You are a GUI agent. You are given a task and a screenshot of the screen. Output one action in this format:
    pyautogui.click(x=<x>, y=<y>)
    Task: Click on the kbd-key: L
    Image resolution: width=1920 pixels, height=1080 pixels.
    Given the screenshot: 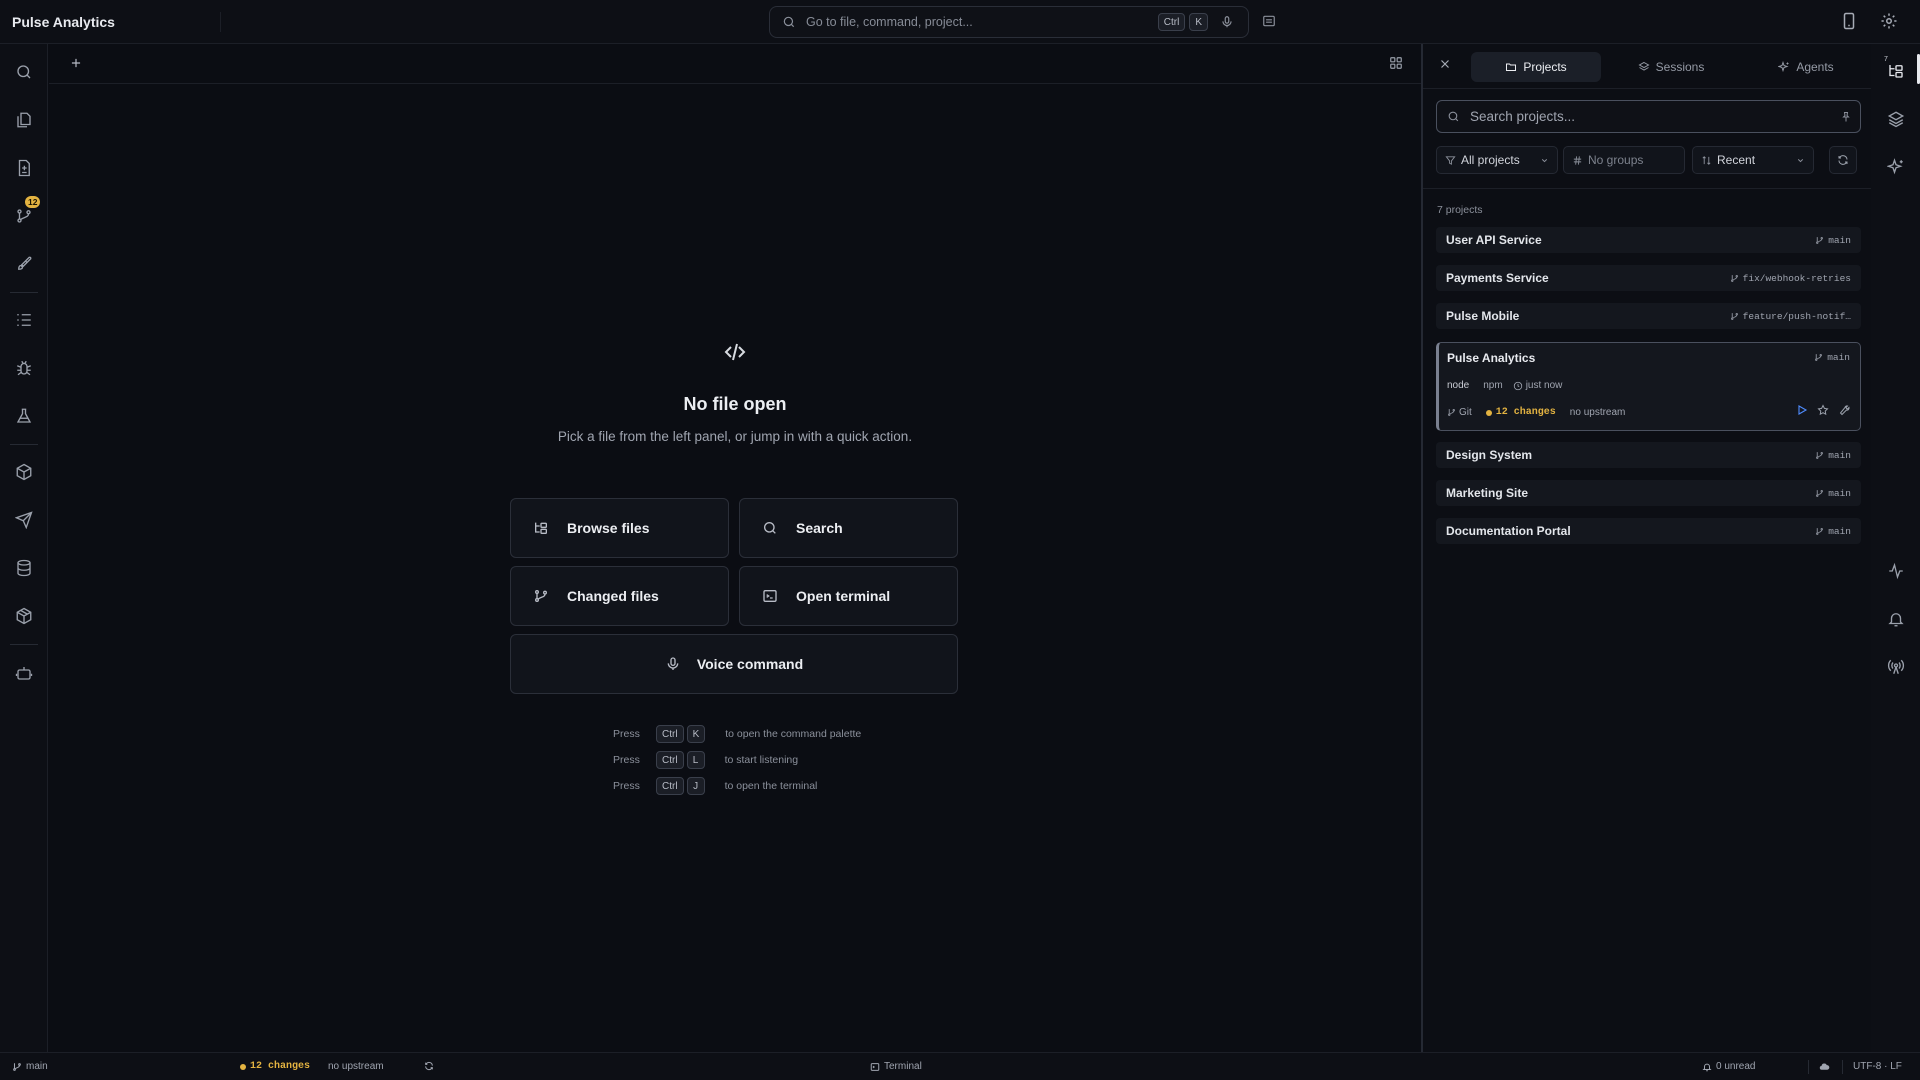 What is the action you would take?
    pyautogui.click(x=695, y=760)
    